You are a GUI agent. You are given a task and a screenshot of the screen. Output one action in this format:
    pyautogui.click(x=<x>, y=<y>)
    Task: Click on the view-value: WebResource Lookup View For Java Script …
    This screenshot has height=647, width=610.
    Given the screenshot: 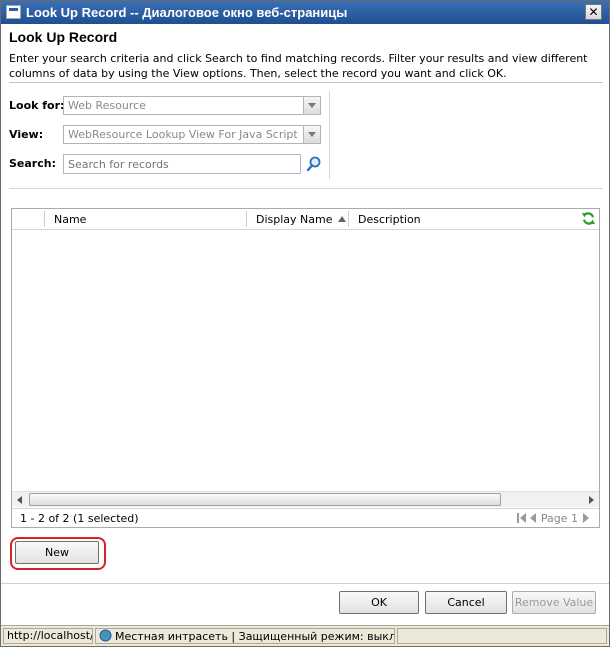 What is the action you would take?
    pyautogui.click(x=185, y=134)
    